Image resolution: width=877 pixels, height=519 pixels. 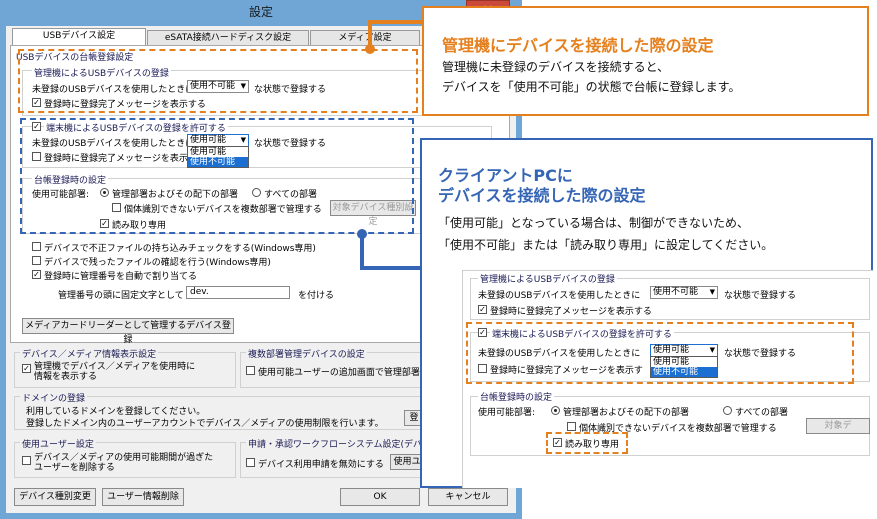 What do you see at coordinates (547, 278) in the screenshot?
I see `zoom-admin-title: 管理機によるUSBデバイスの登録` at bounding box center [547, 278].